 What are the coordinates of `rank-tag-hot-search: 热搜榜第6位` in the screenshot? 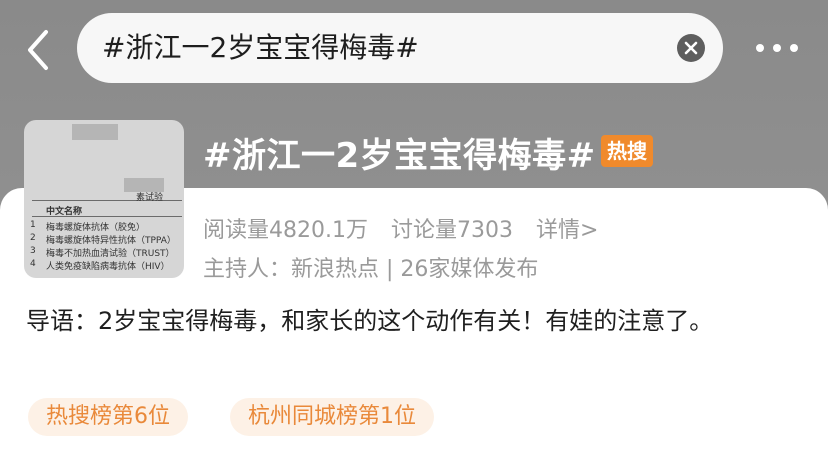 It's located at (108, 417).